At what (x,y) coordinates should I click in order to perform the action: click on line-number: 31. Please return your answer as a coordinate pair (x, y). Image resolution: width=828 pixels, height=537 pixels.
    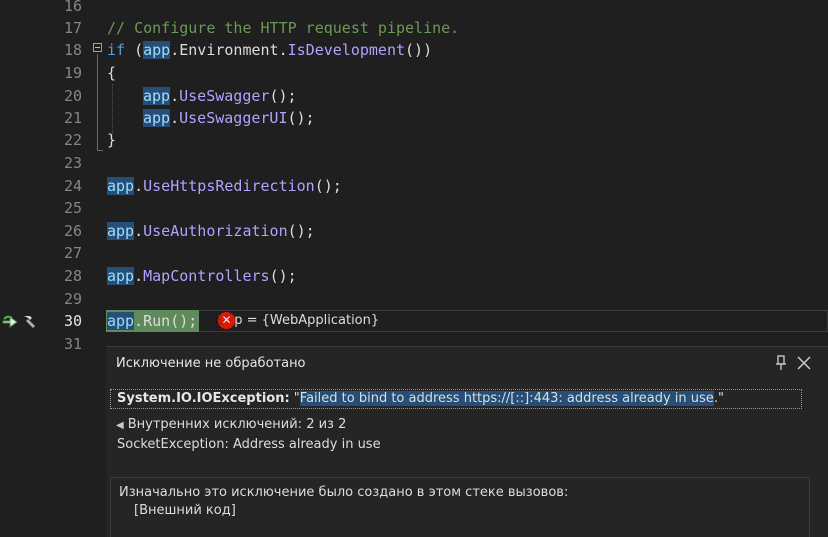
    Looking at the image, I should click on (72, 344).